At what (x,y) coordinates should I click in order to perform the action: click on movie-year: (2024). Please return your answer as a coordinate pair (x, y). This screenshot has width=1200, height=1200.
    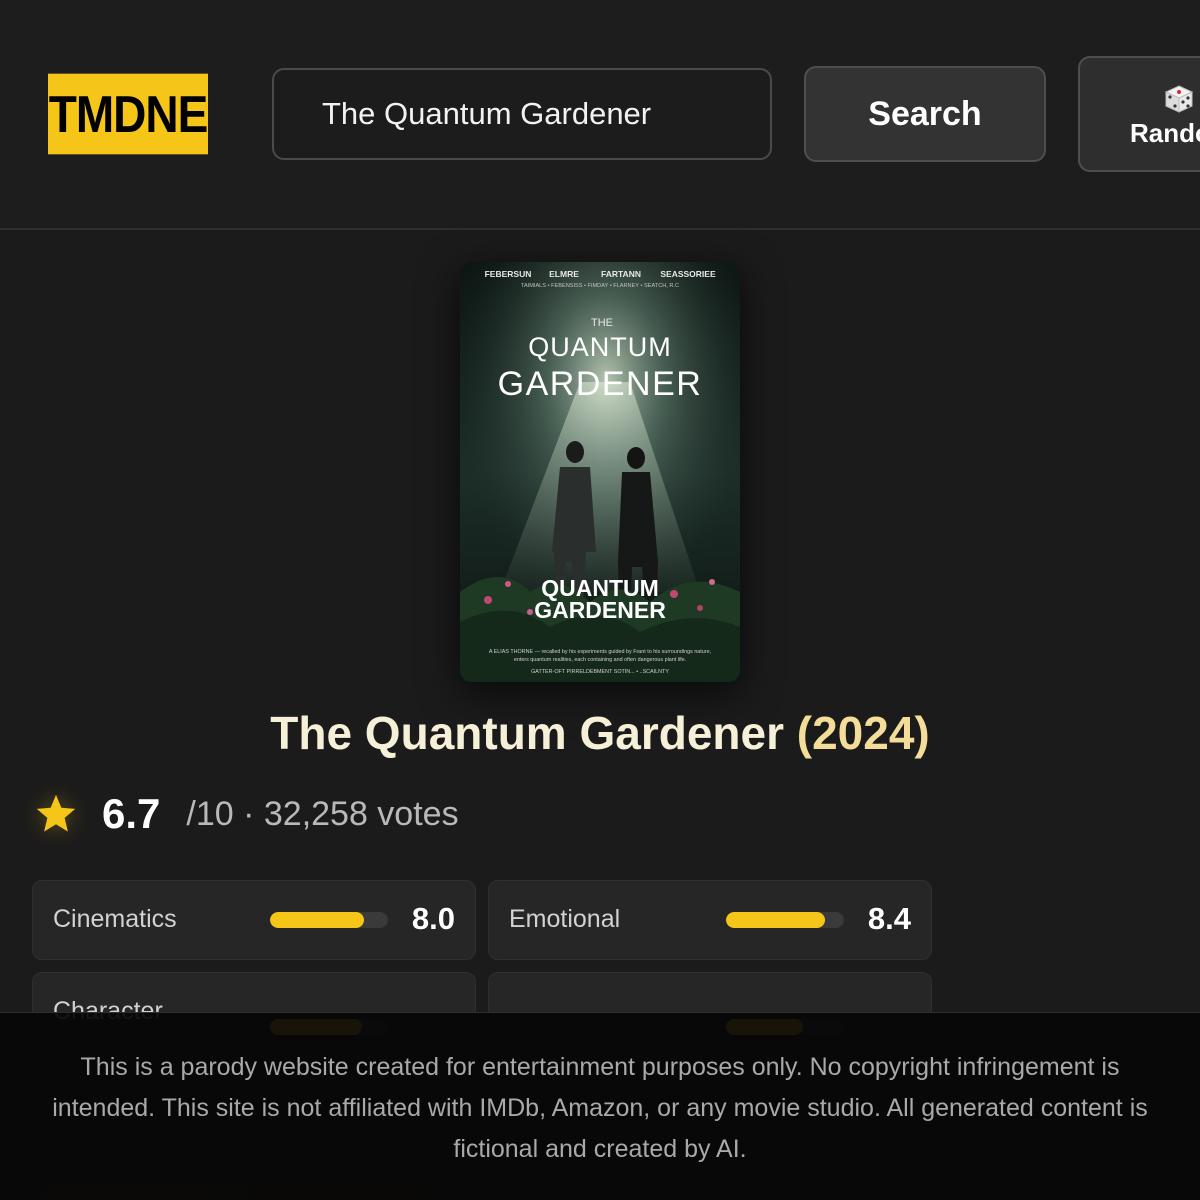
    Looking at the image, I should click on (863, 733).